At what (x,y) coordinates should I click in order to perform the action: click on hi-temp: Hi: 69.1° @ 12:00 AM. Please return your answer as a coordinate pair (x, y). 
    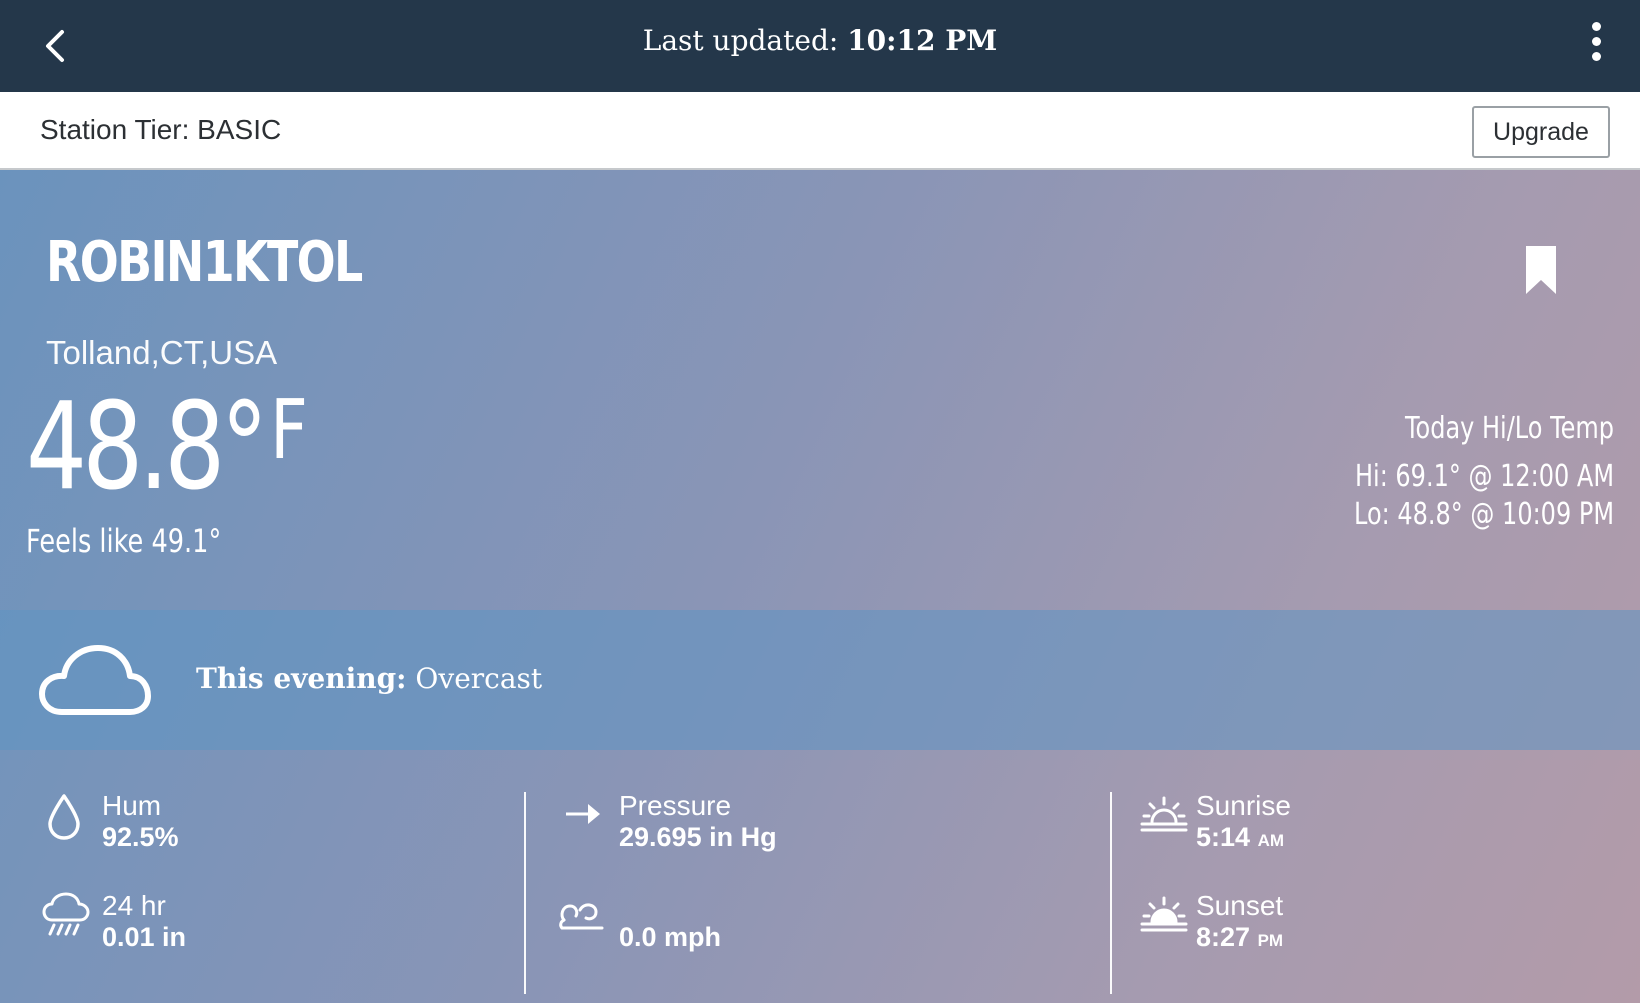
    Looking at the image, I should click on (1484, 476).